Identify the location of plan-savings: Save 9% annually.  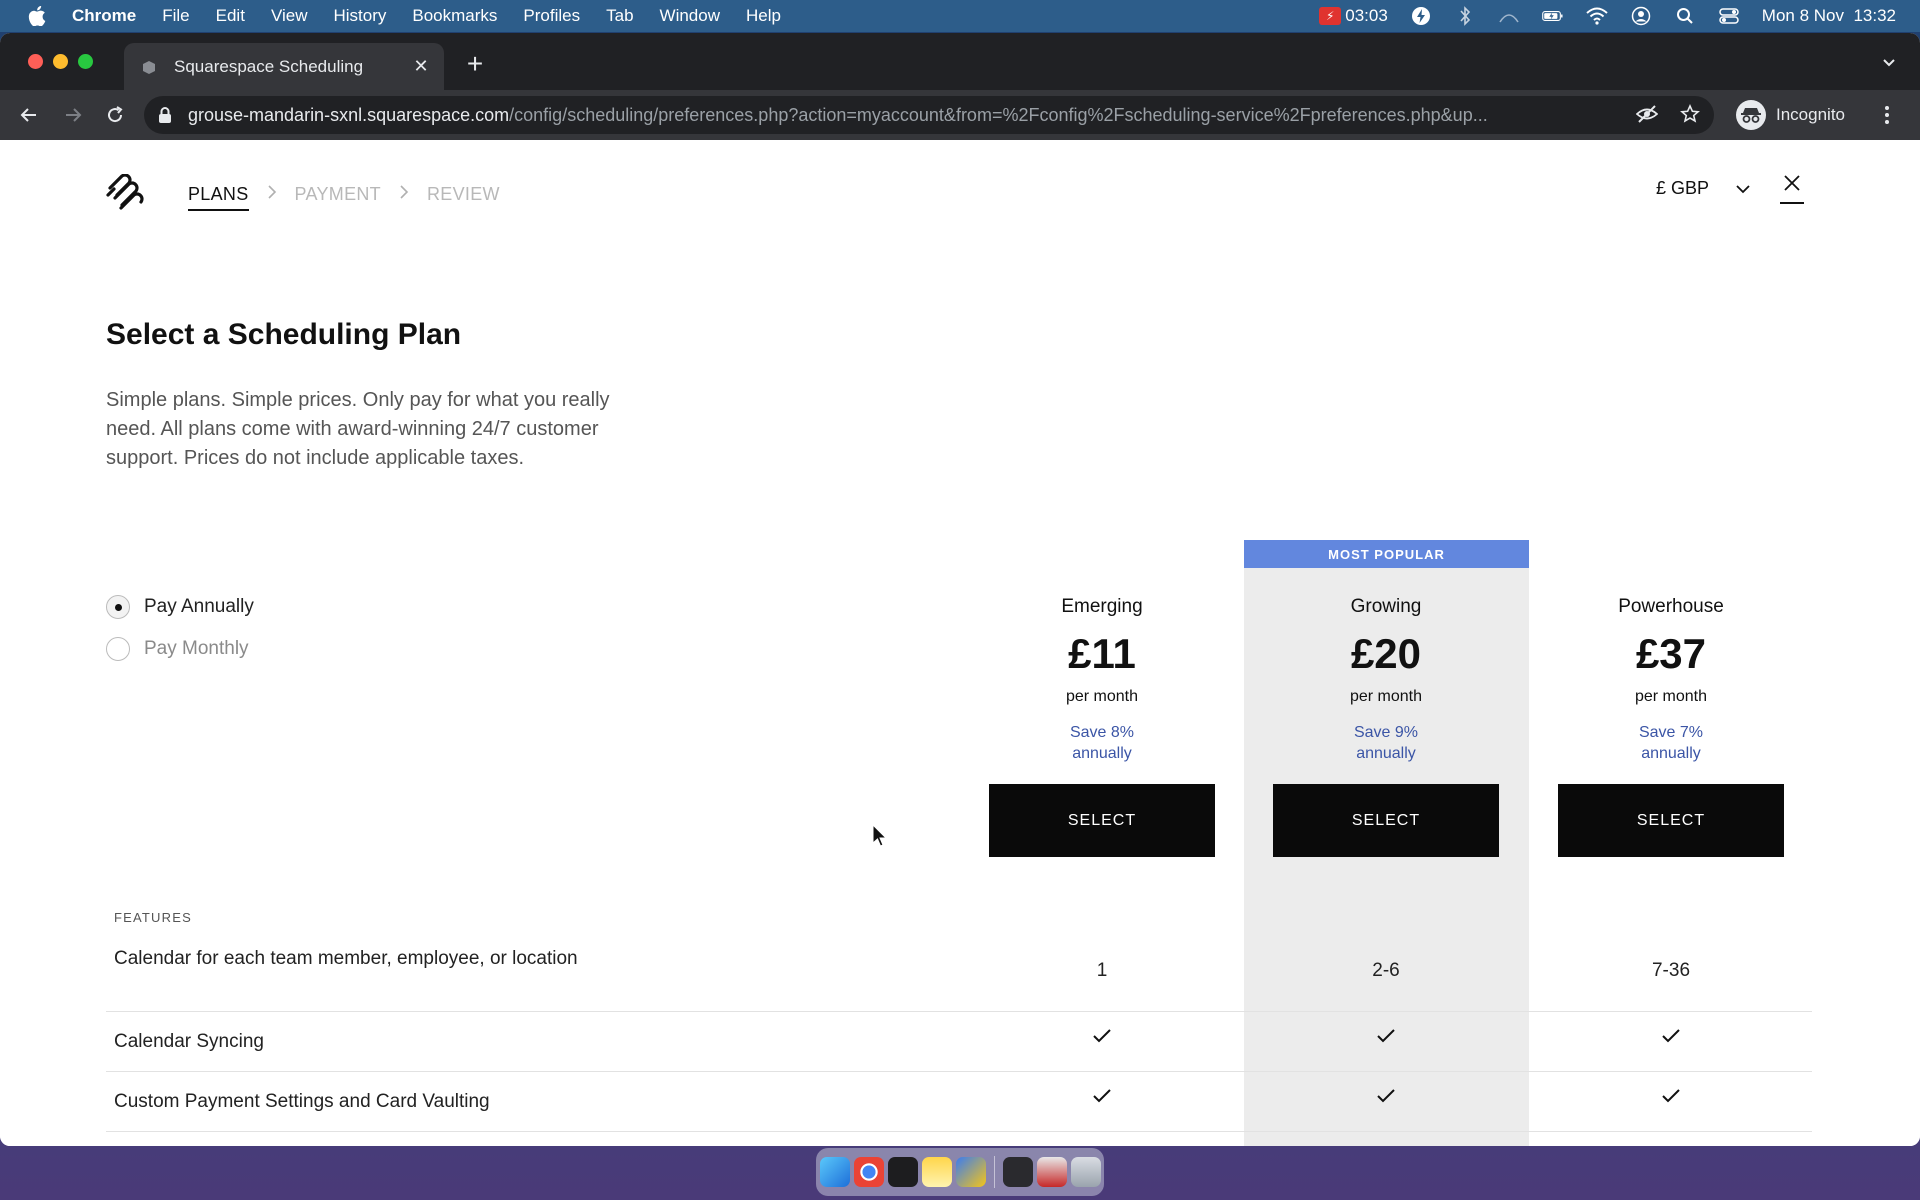
(1386, 743).